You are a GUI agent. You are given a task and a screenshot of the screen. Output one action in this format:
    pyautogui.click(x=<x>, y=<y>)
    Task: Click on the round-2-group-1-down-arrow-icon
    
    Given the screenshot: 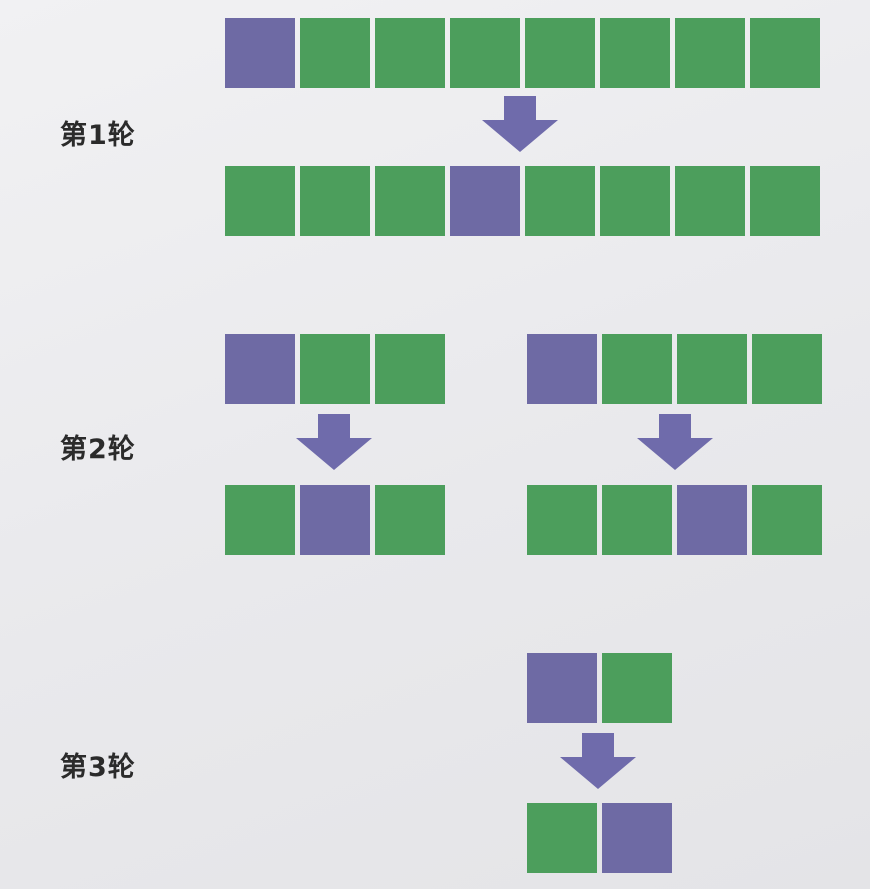 What is the action you would take?
    pyautogui.click(x=334, y=442)
    